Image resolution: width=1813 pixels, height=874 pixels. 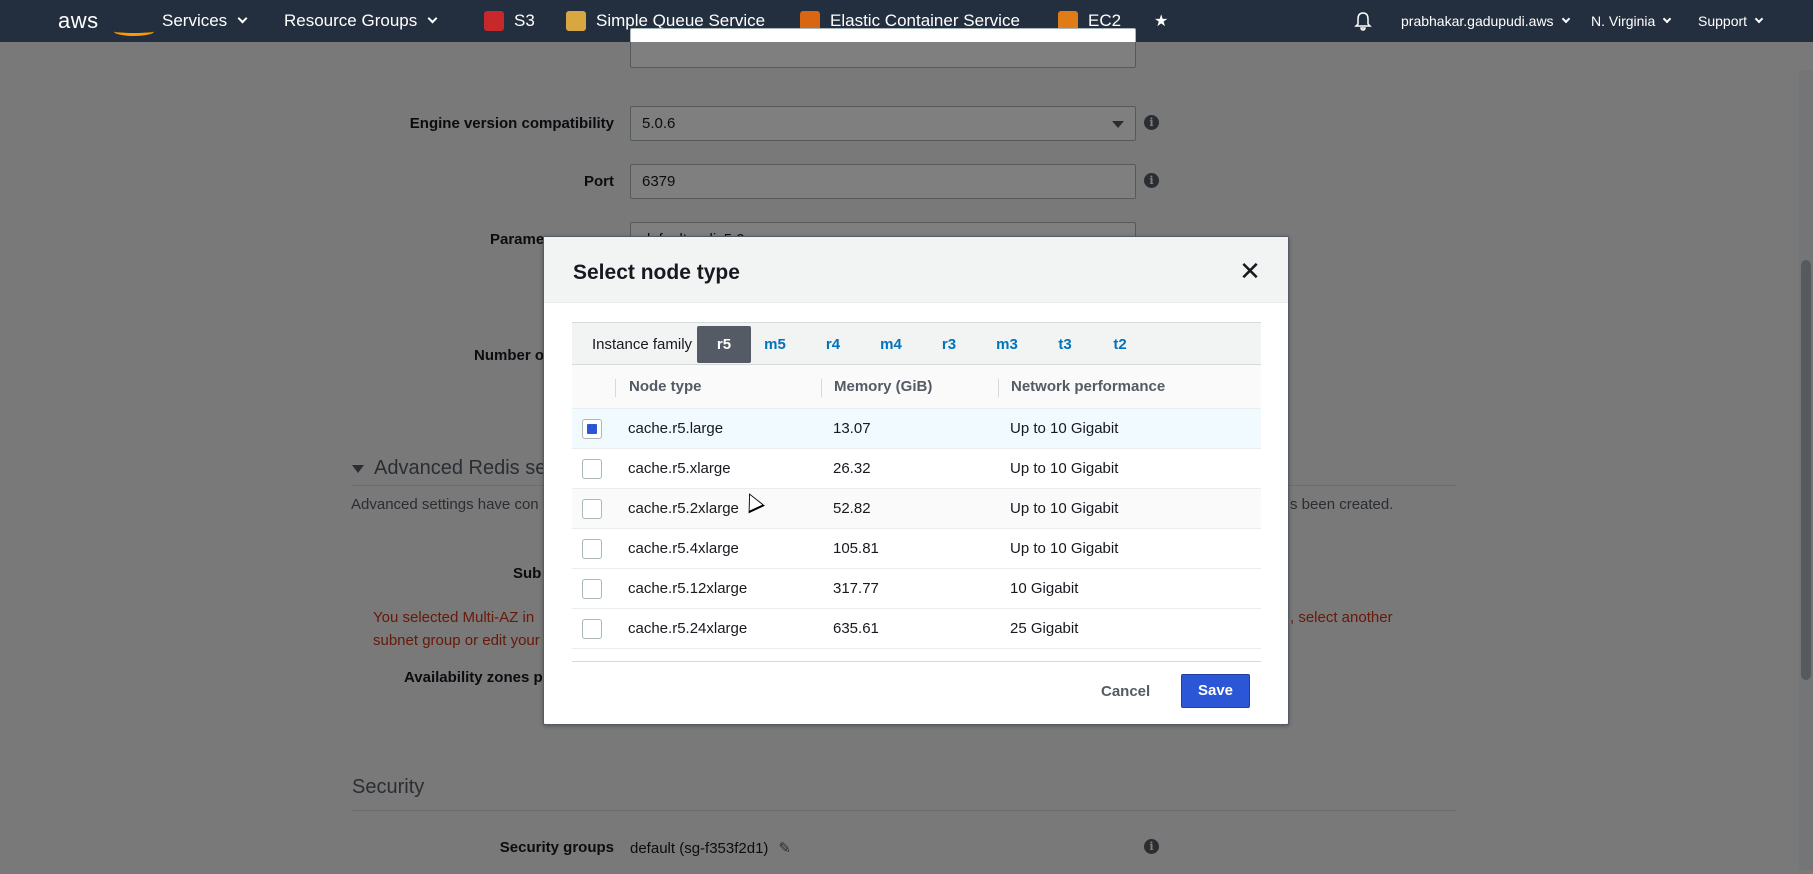 I want to click on node-type-cell: cache.r5.xlarge, so click(x=679, y=468).